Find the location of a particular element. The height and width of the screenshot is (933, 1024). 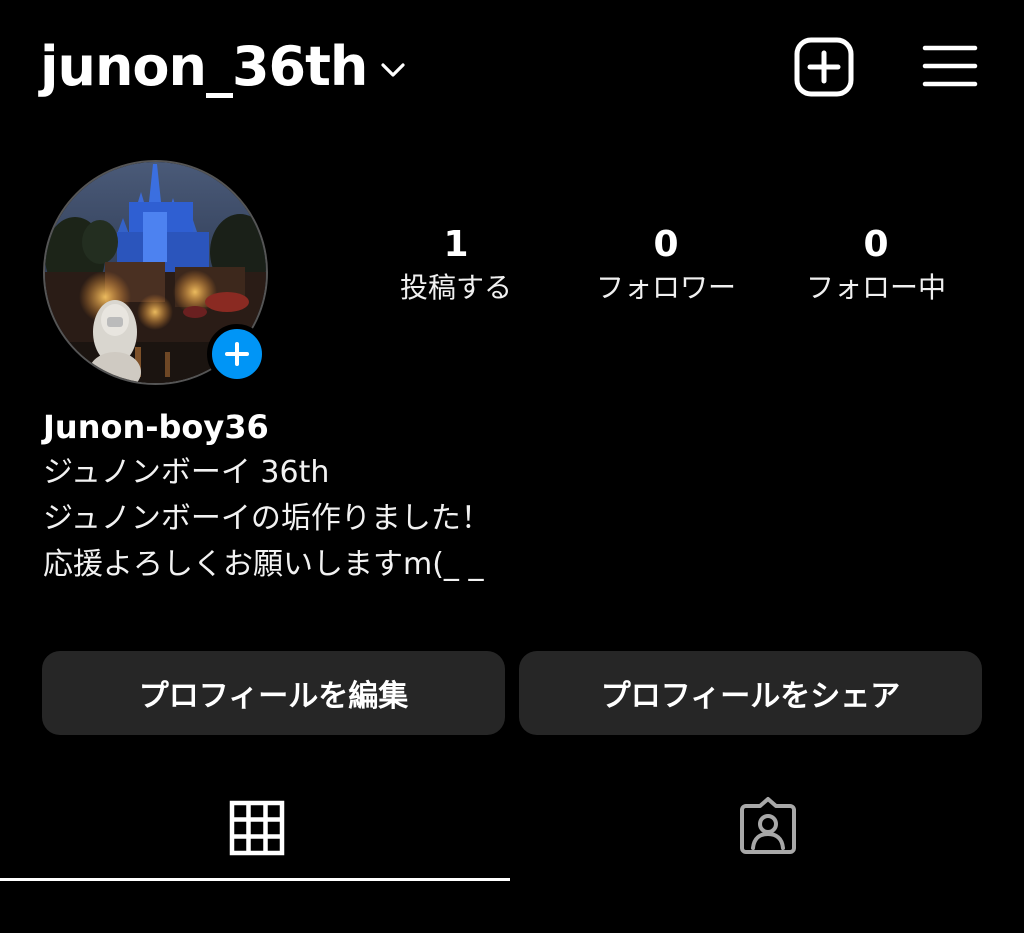

tagged-person-icon is located at coordinates (768, 825).